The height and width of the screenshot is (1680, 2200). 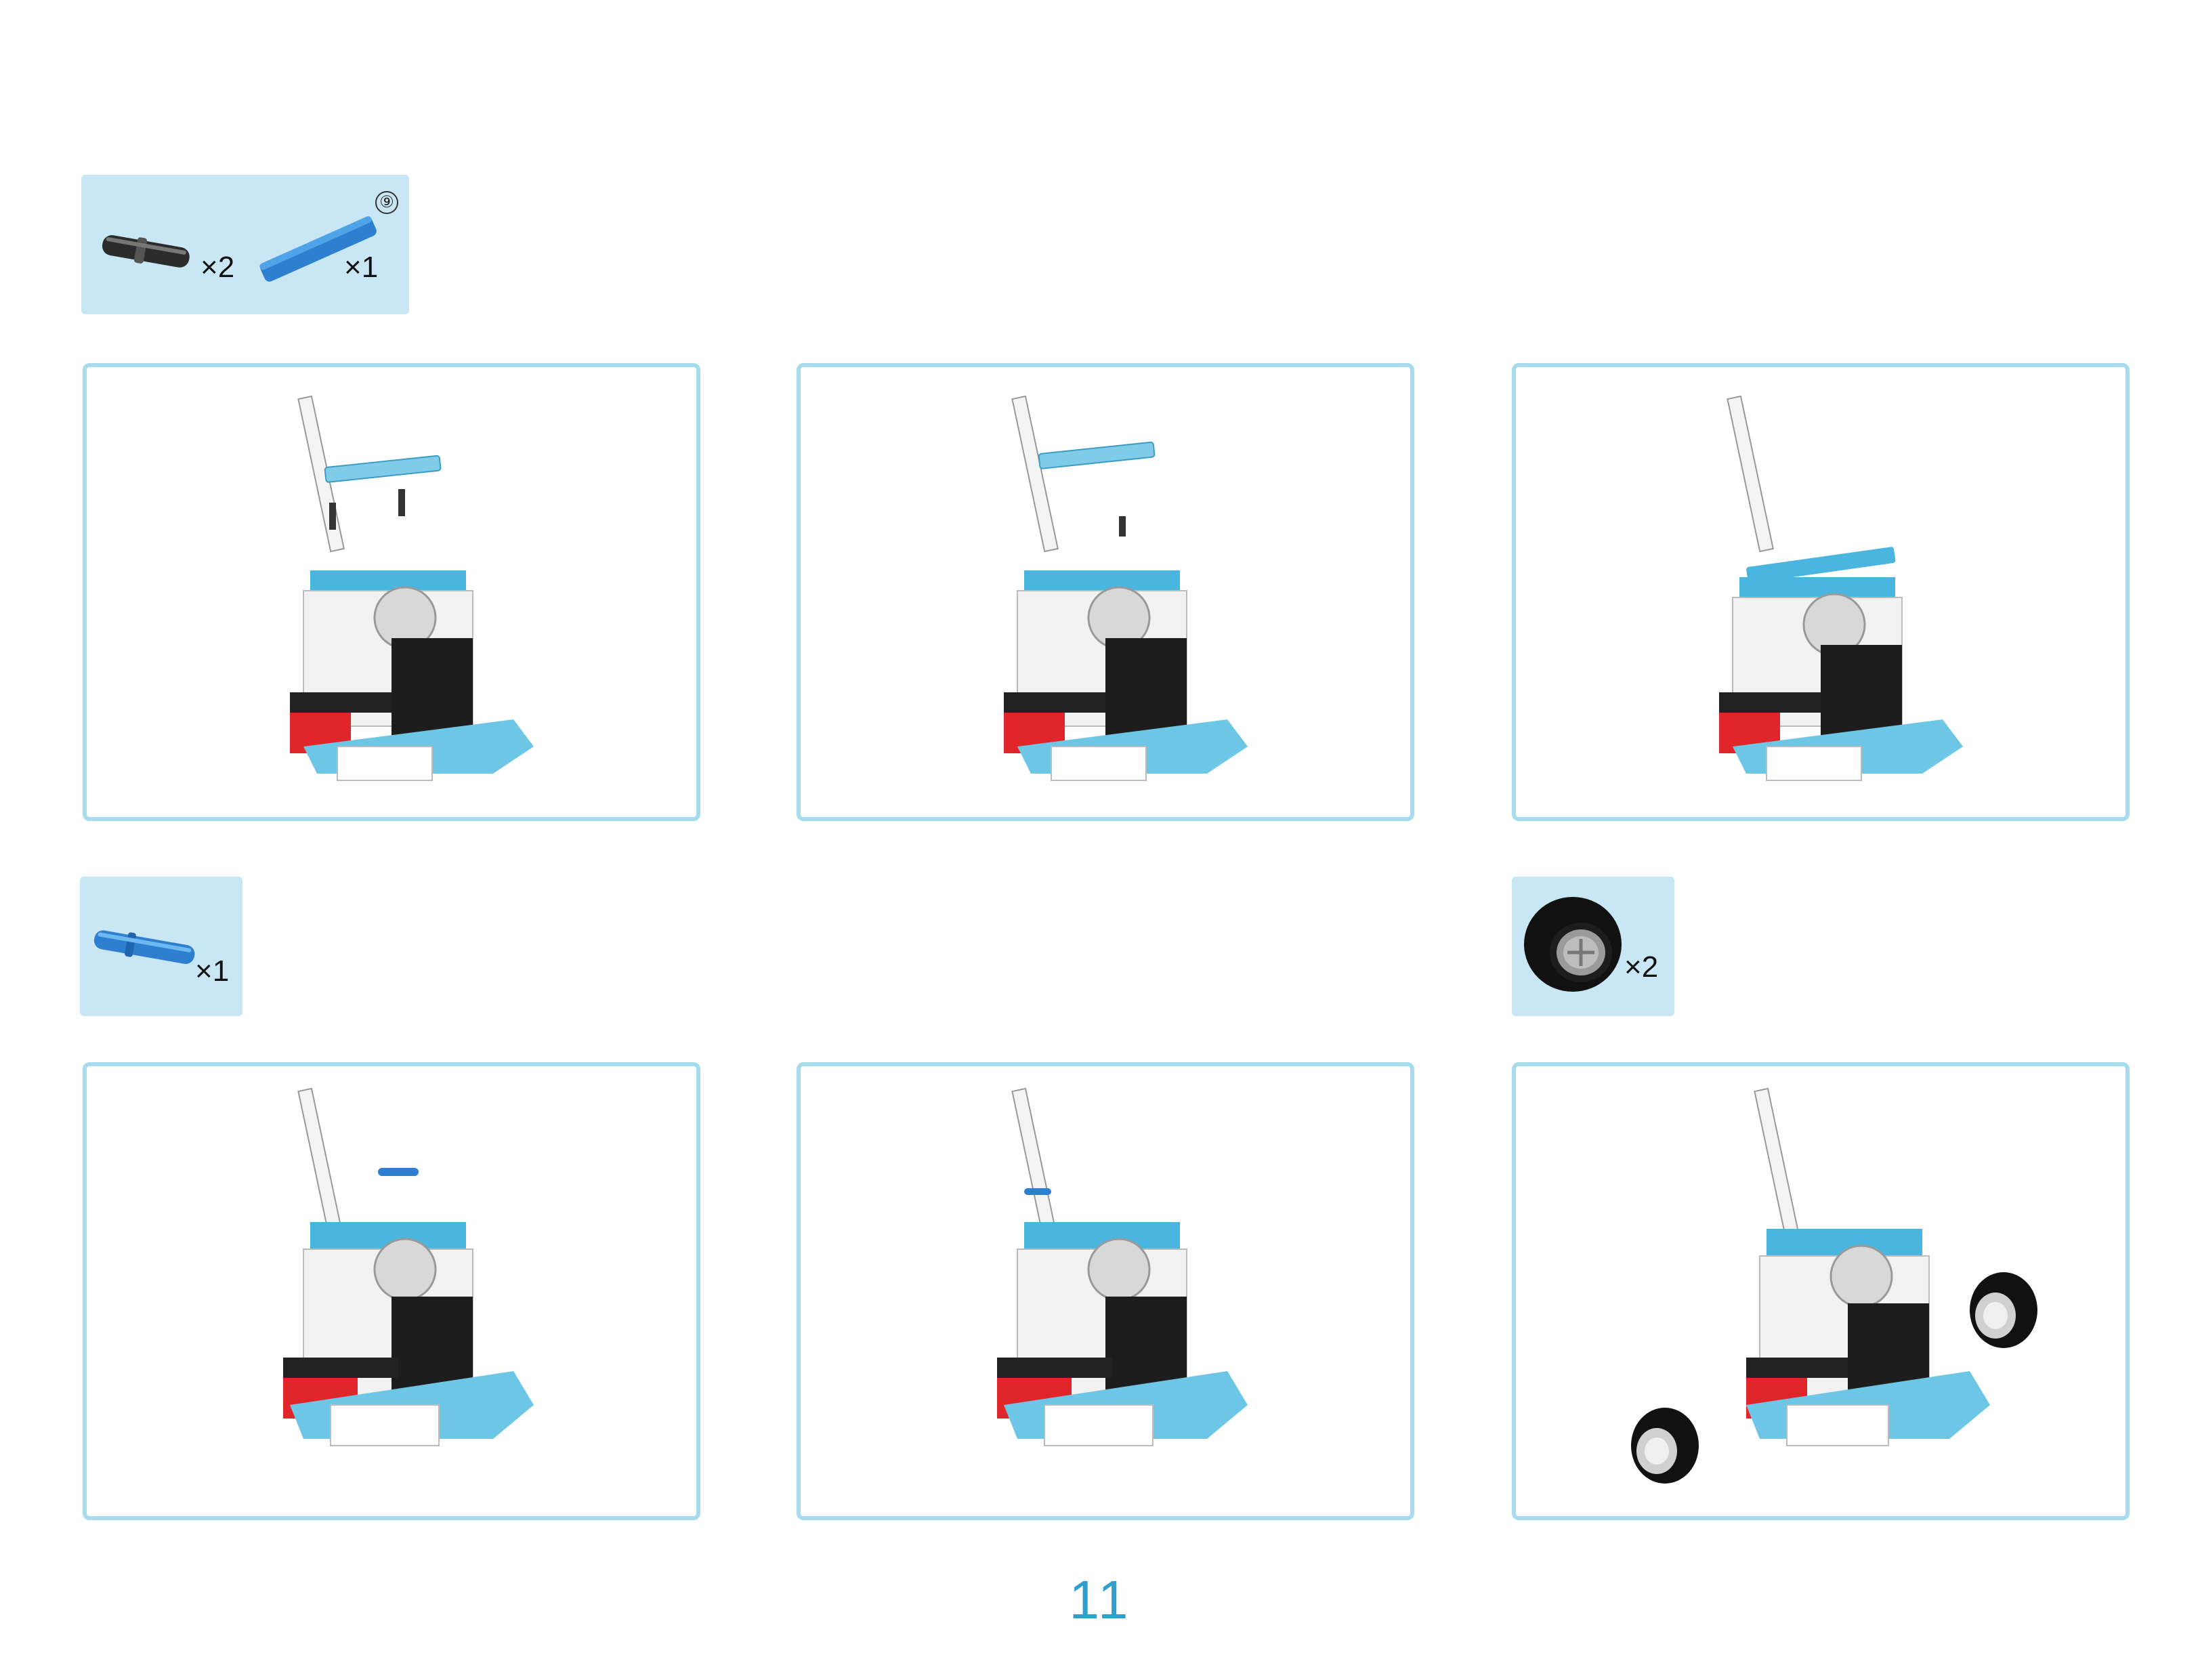 What do you see at coordinates (2003, 1310) in the screenshot?
I see `wheel-right` at bounding box center [2003, 1310].